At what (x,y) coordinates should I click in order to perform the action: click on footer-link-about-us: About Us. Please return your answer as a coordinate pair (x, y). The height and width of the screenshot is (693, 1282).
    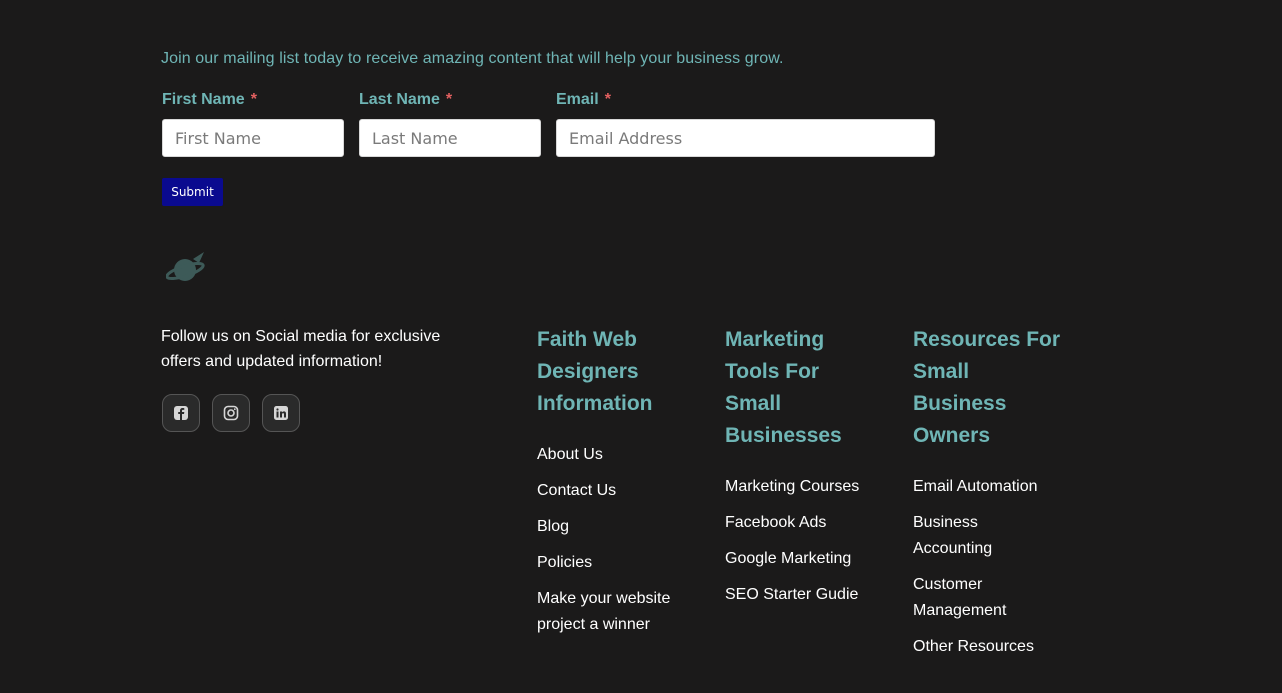
    Looking at the image, I should click on (619, 455).